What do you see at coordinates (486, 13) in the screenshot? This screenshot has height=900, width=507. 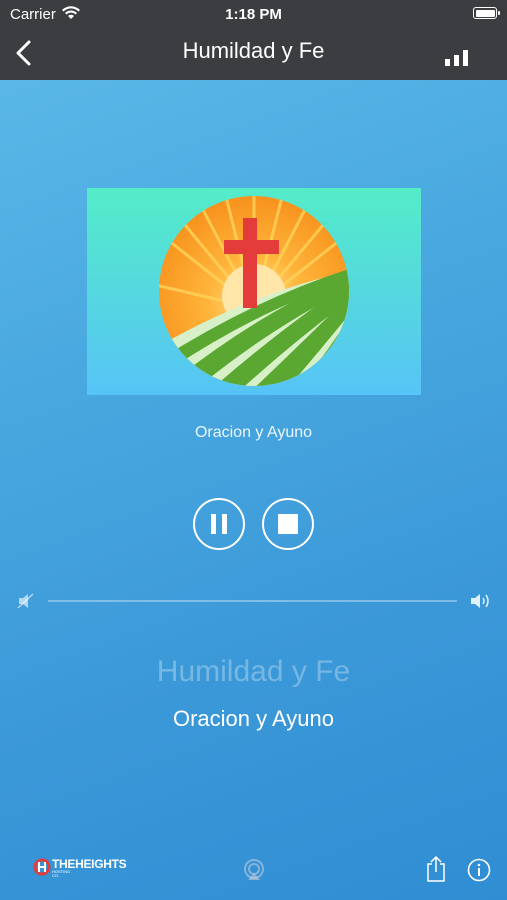 I see `battery-icon` at bounding box center [486, 13].